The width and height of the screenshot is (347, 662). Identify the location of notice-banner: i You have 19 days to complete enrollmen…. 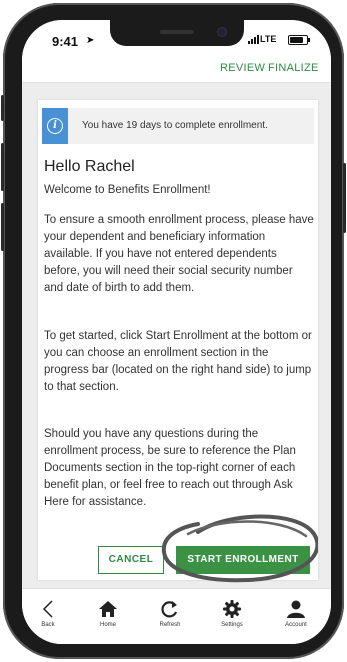
(178, 126).